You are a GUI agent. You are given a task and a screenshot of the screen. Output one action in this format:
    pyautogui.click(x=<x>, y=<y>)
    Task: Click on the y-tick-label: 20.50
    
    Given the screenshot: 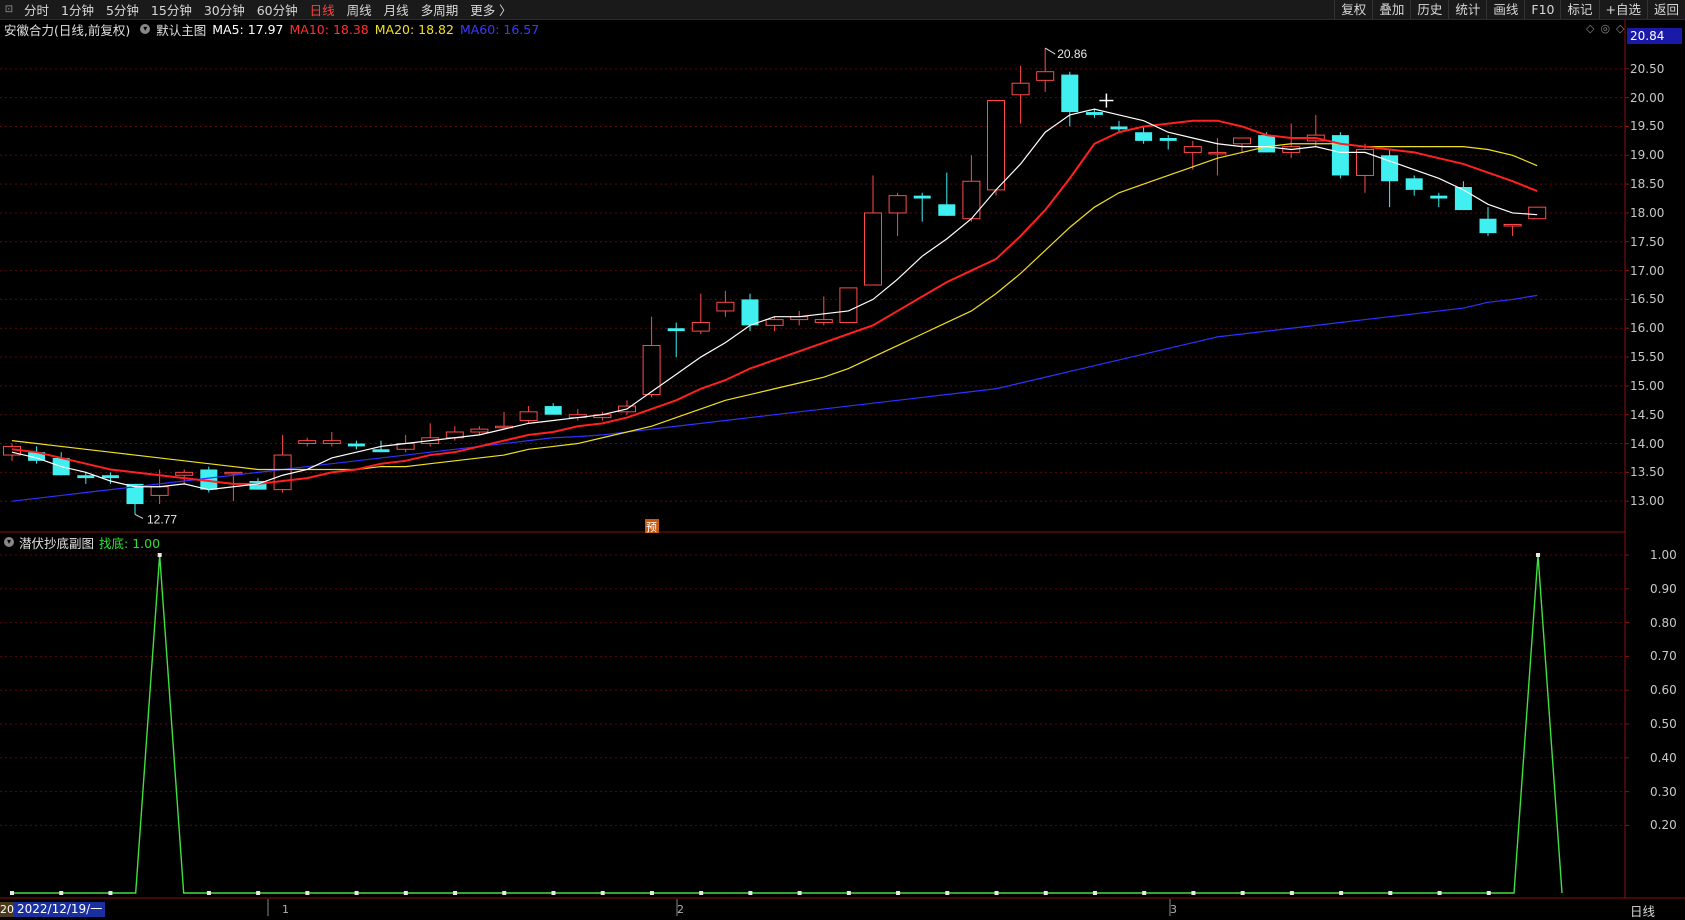 What is the action you would take?
    pyautogui.click(x=1647, y=68)
    